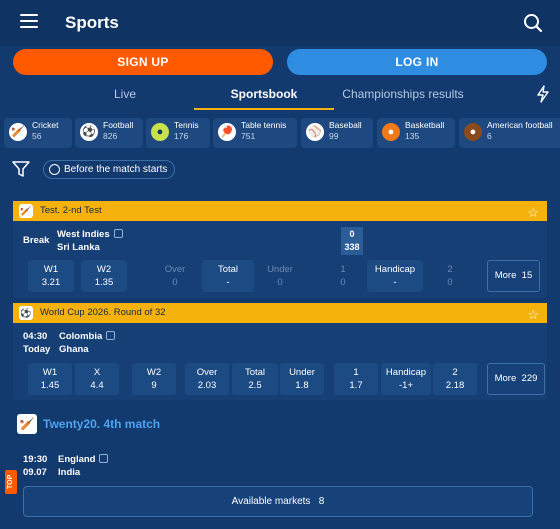 Image resolution: width=560 pixels, height=529 pixels. What do you see at coordinates (425, 125) in the screenshot?
I see `sport-name: Basketball` at bounding box center [425, 125].